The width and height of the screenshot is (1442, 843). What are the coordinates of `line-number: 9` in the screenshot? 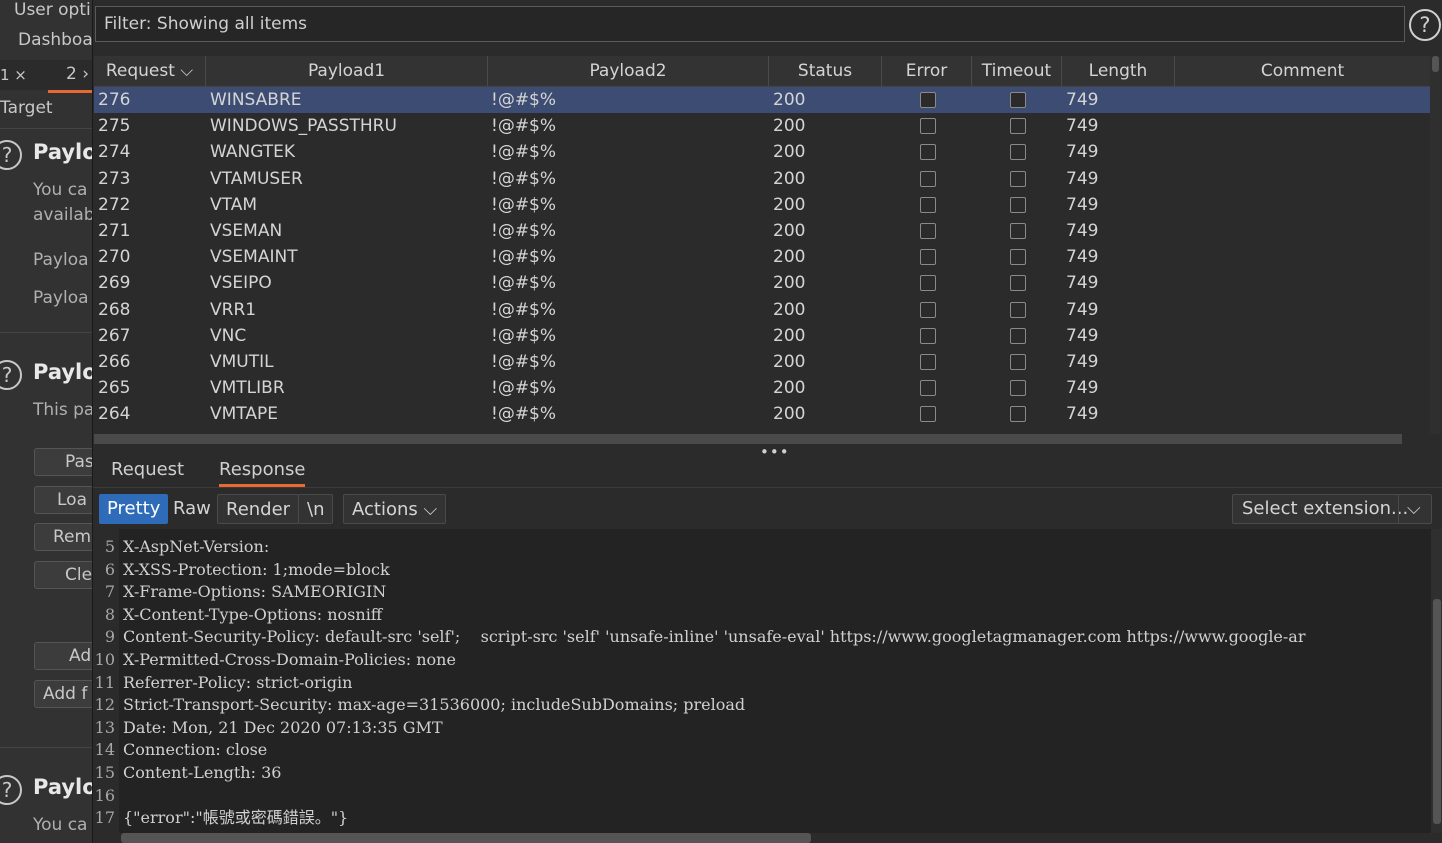 It's located at (109, 637).